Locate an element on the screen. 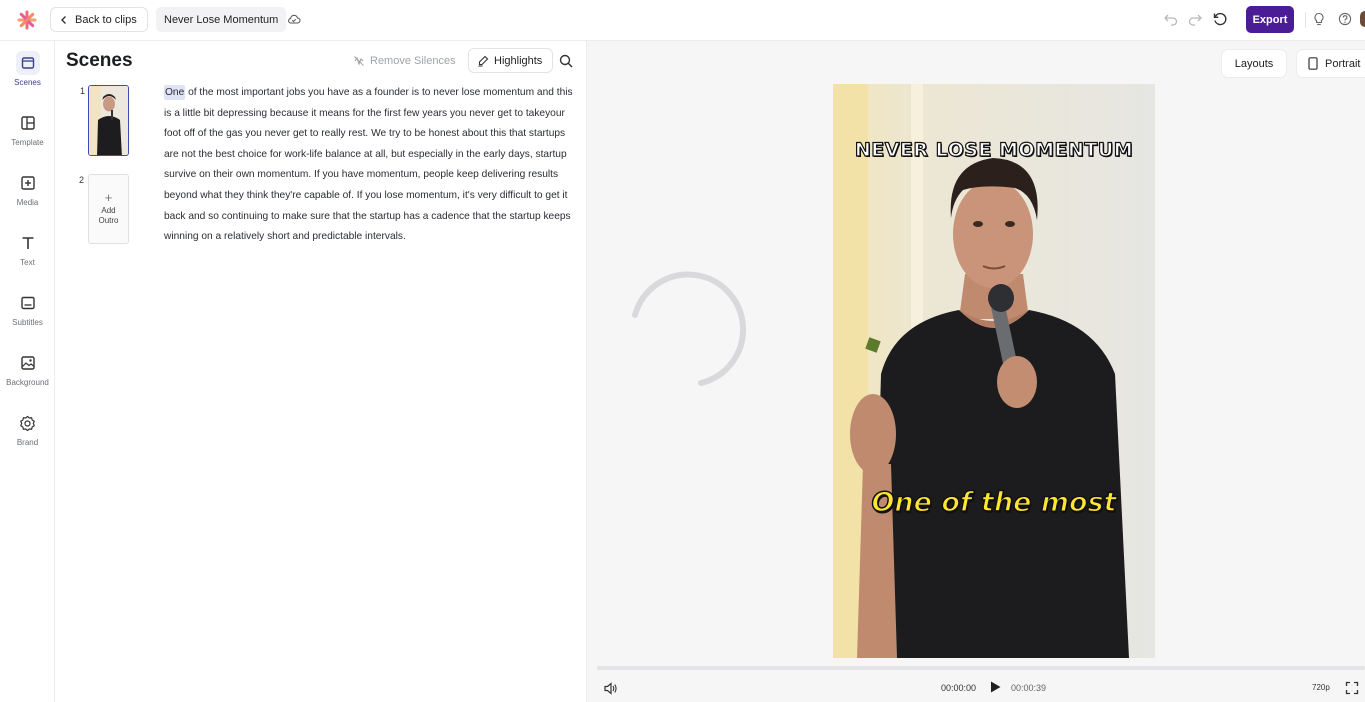 The image size is (1365, 702). export-label: Export is located at coordinates (1270, 20).